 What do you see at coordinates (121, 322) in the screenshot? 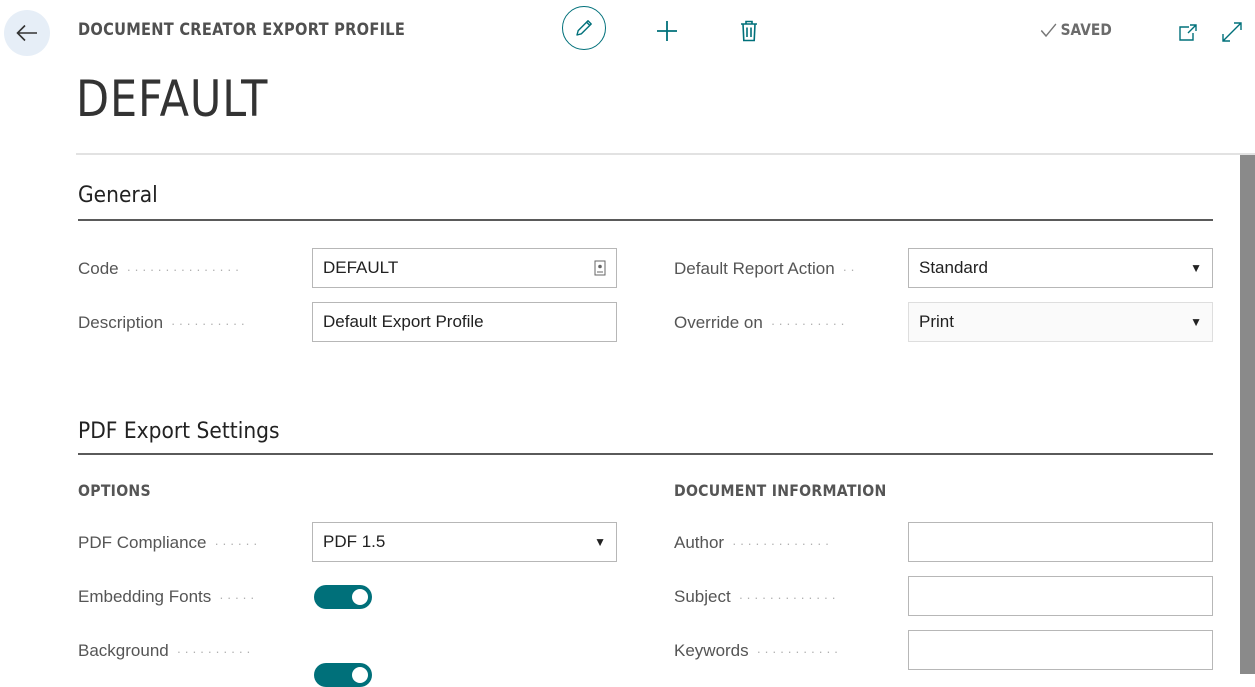
I see `description-label-text: Description` at bounding box center [121, 322].